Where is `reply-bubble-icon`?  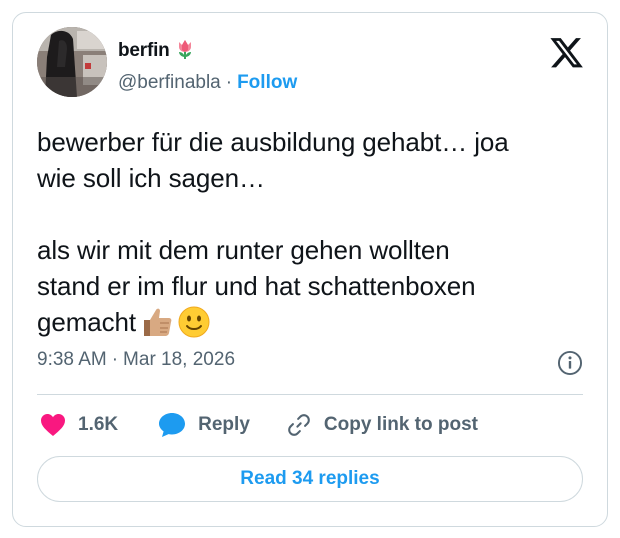
reply-bubble-icon is located at coordinates (172, 425).